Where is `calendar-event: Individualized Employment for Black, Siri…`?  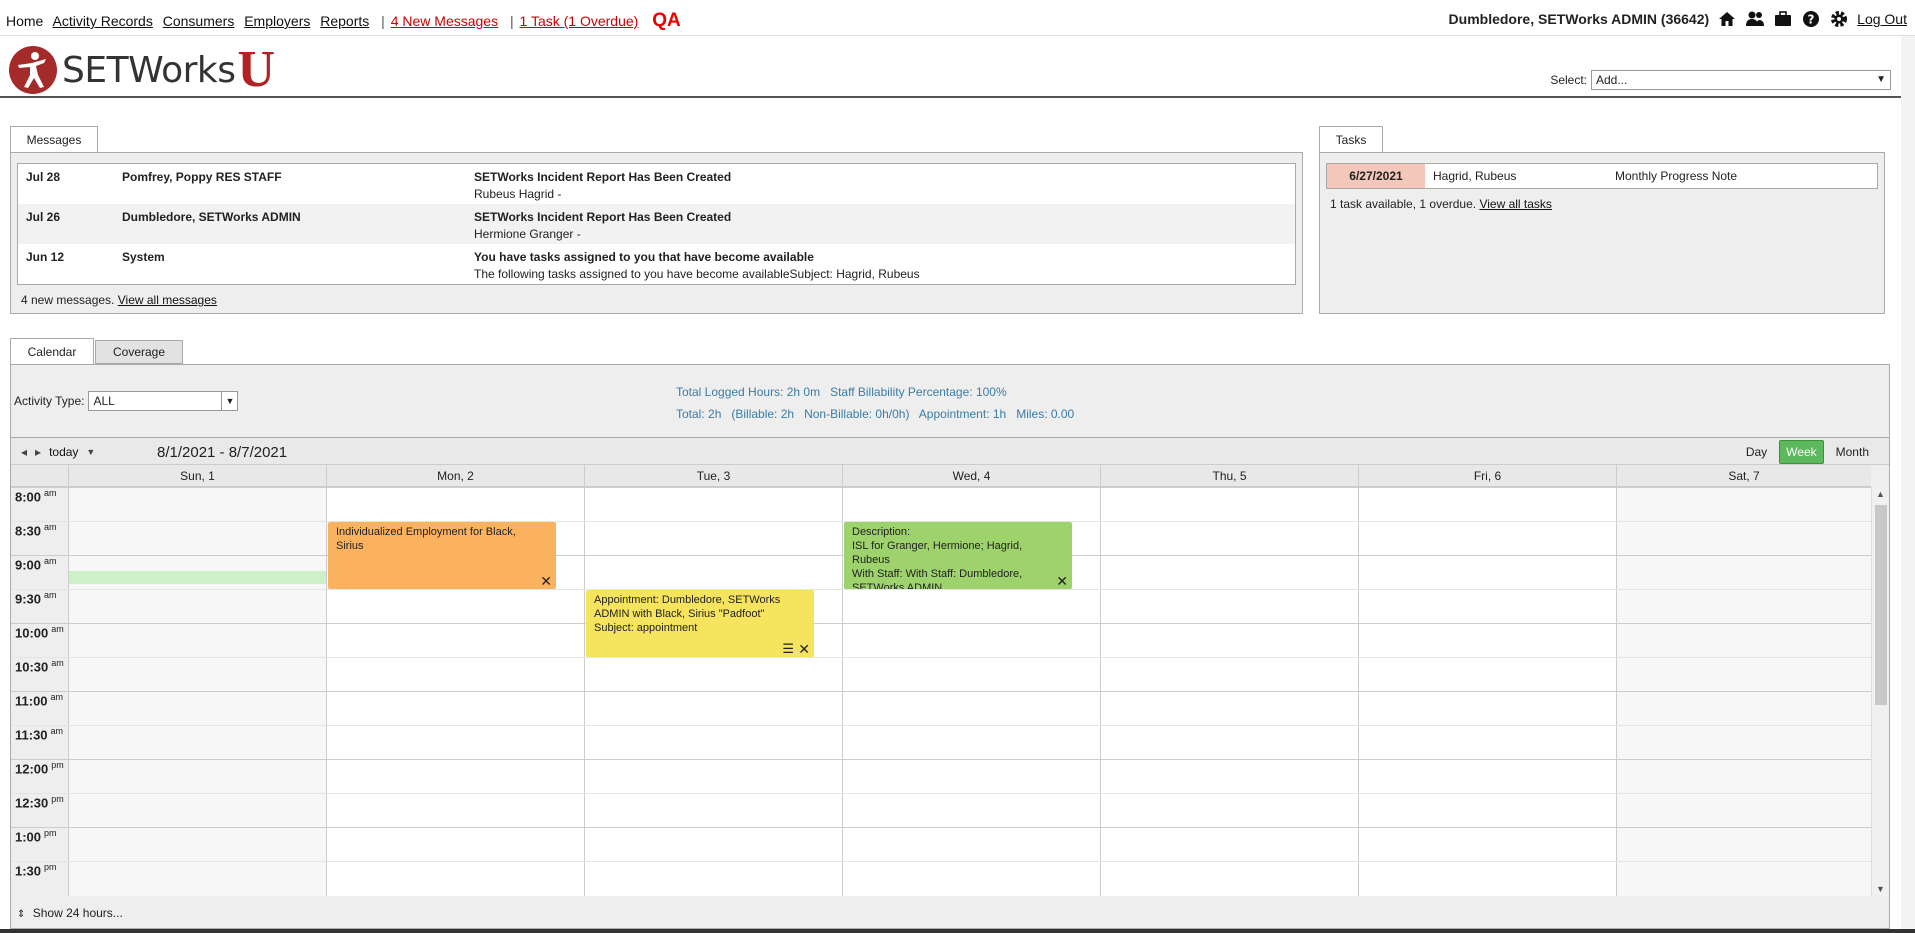
calendar-event: Individualized Employment for Black, Siri… is located at coordinates (442, 555).